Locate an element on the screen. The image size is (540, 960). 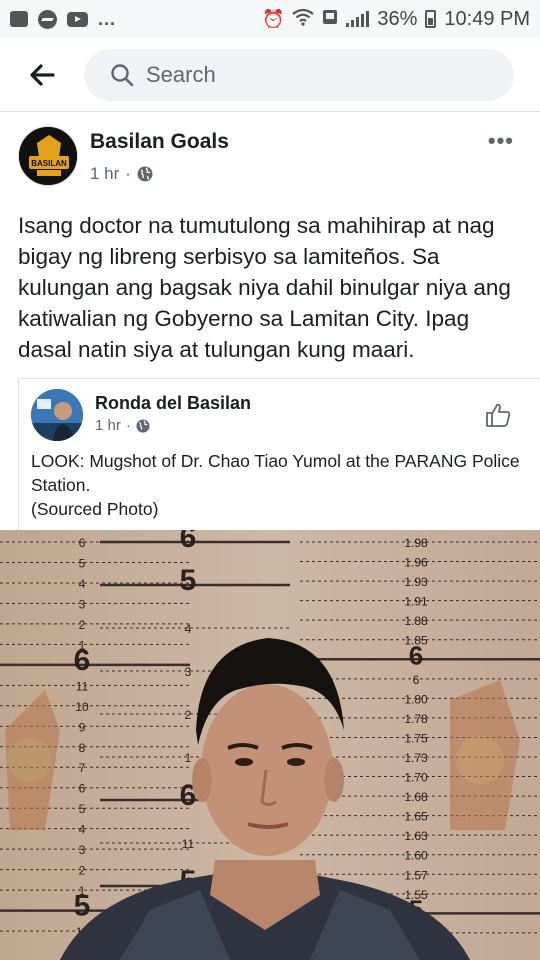
shared-page-avatar is located at coordinates (57, 415).